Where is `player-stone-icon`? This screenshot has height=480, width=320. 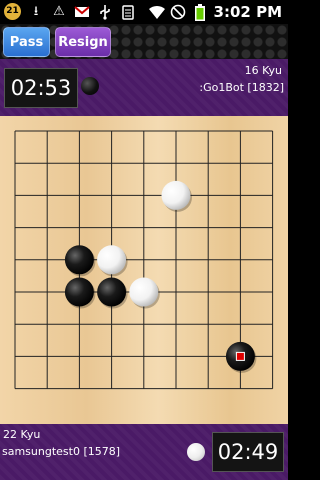 player-stone-icon is located at coordinates (196, 452).